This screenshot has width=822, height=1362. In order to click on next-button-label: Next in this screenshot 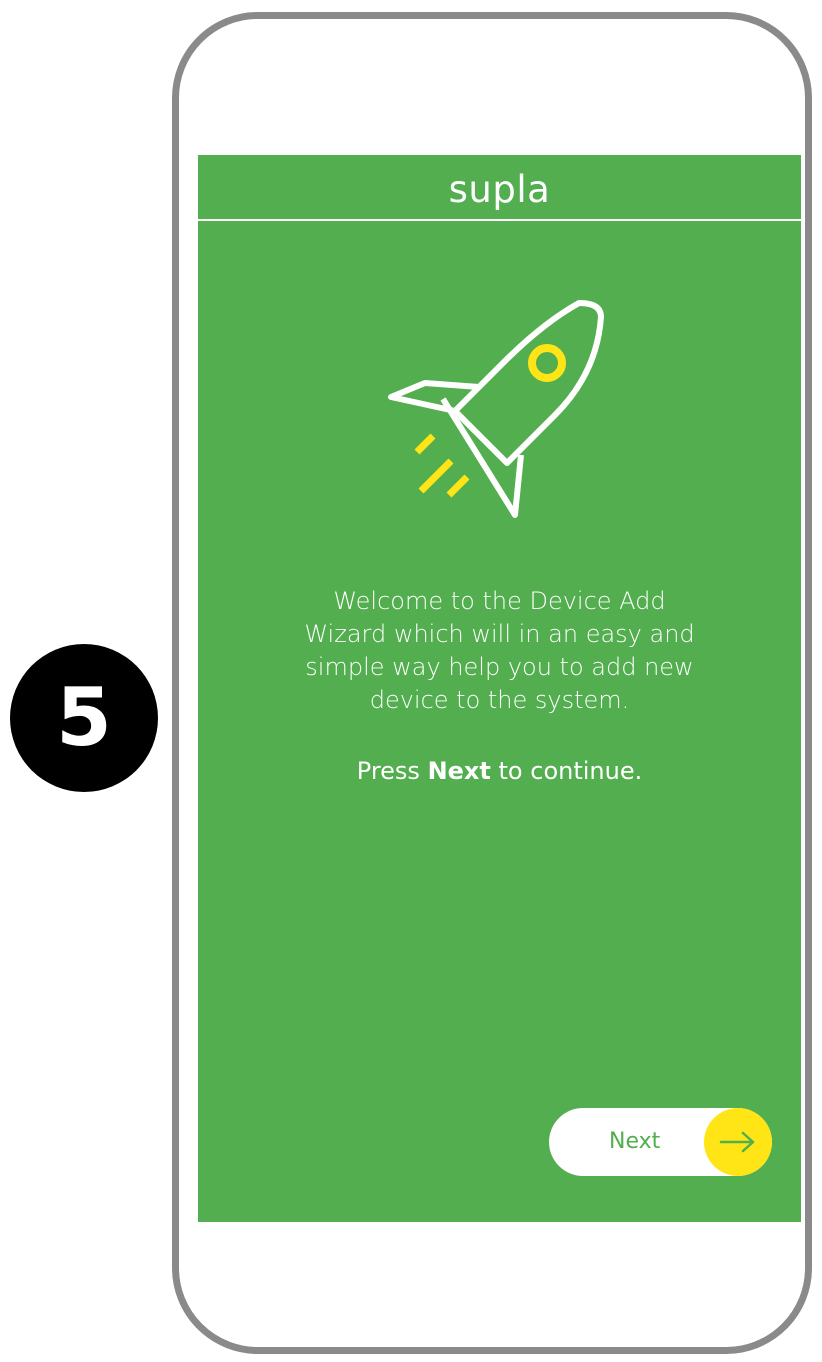, I will do `click(635, 1141)`.